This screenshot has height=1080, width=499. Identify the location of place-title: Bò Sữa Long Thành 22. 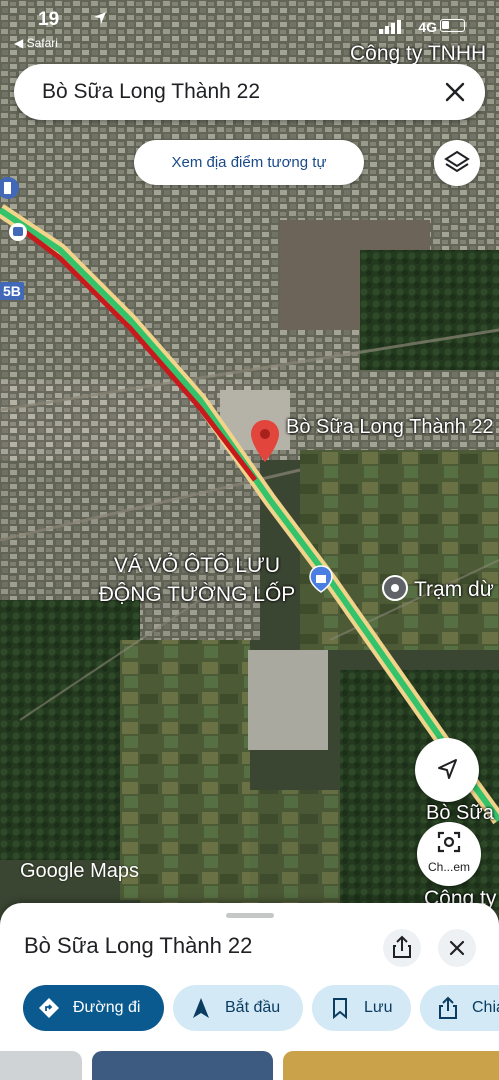
(138, 945).